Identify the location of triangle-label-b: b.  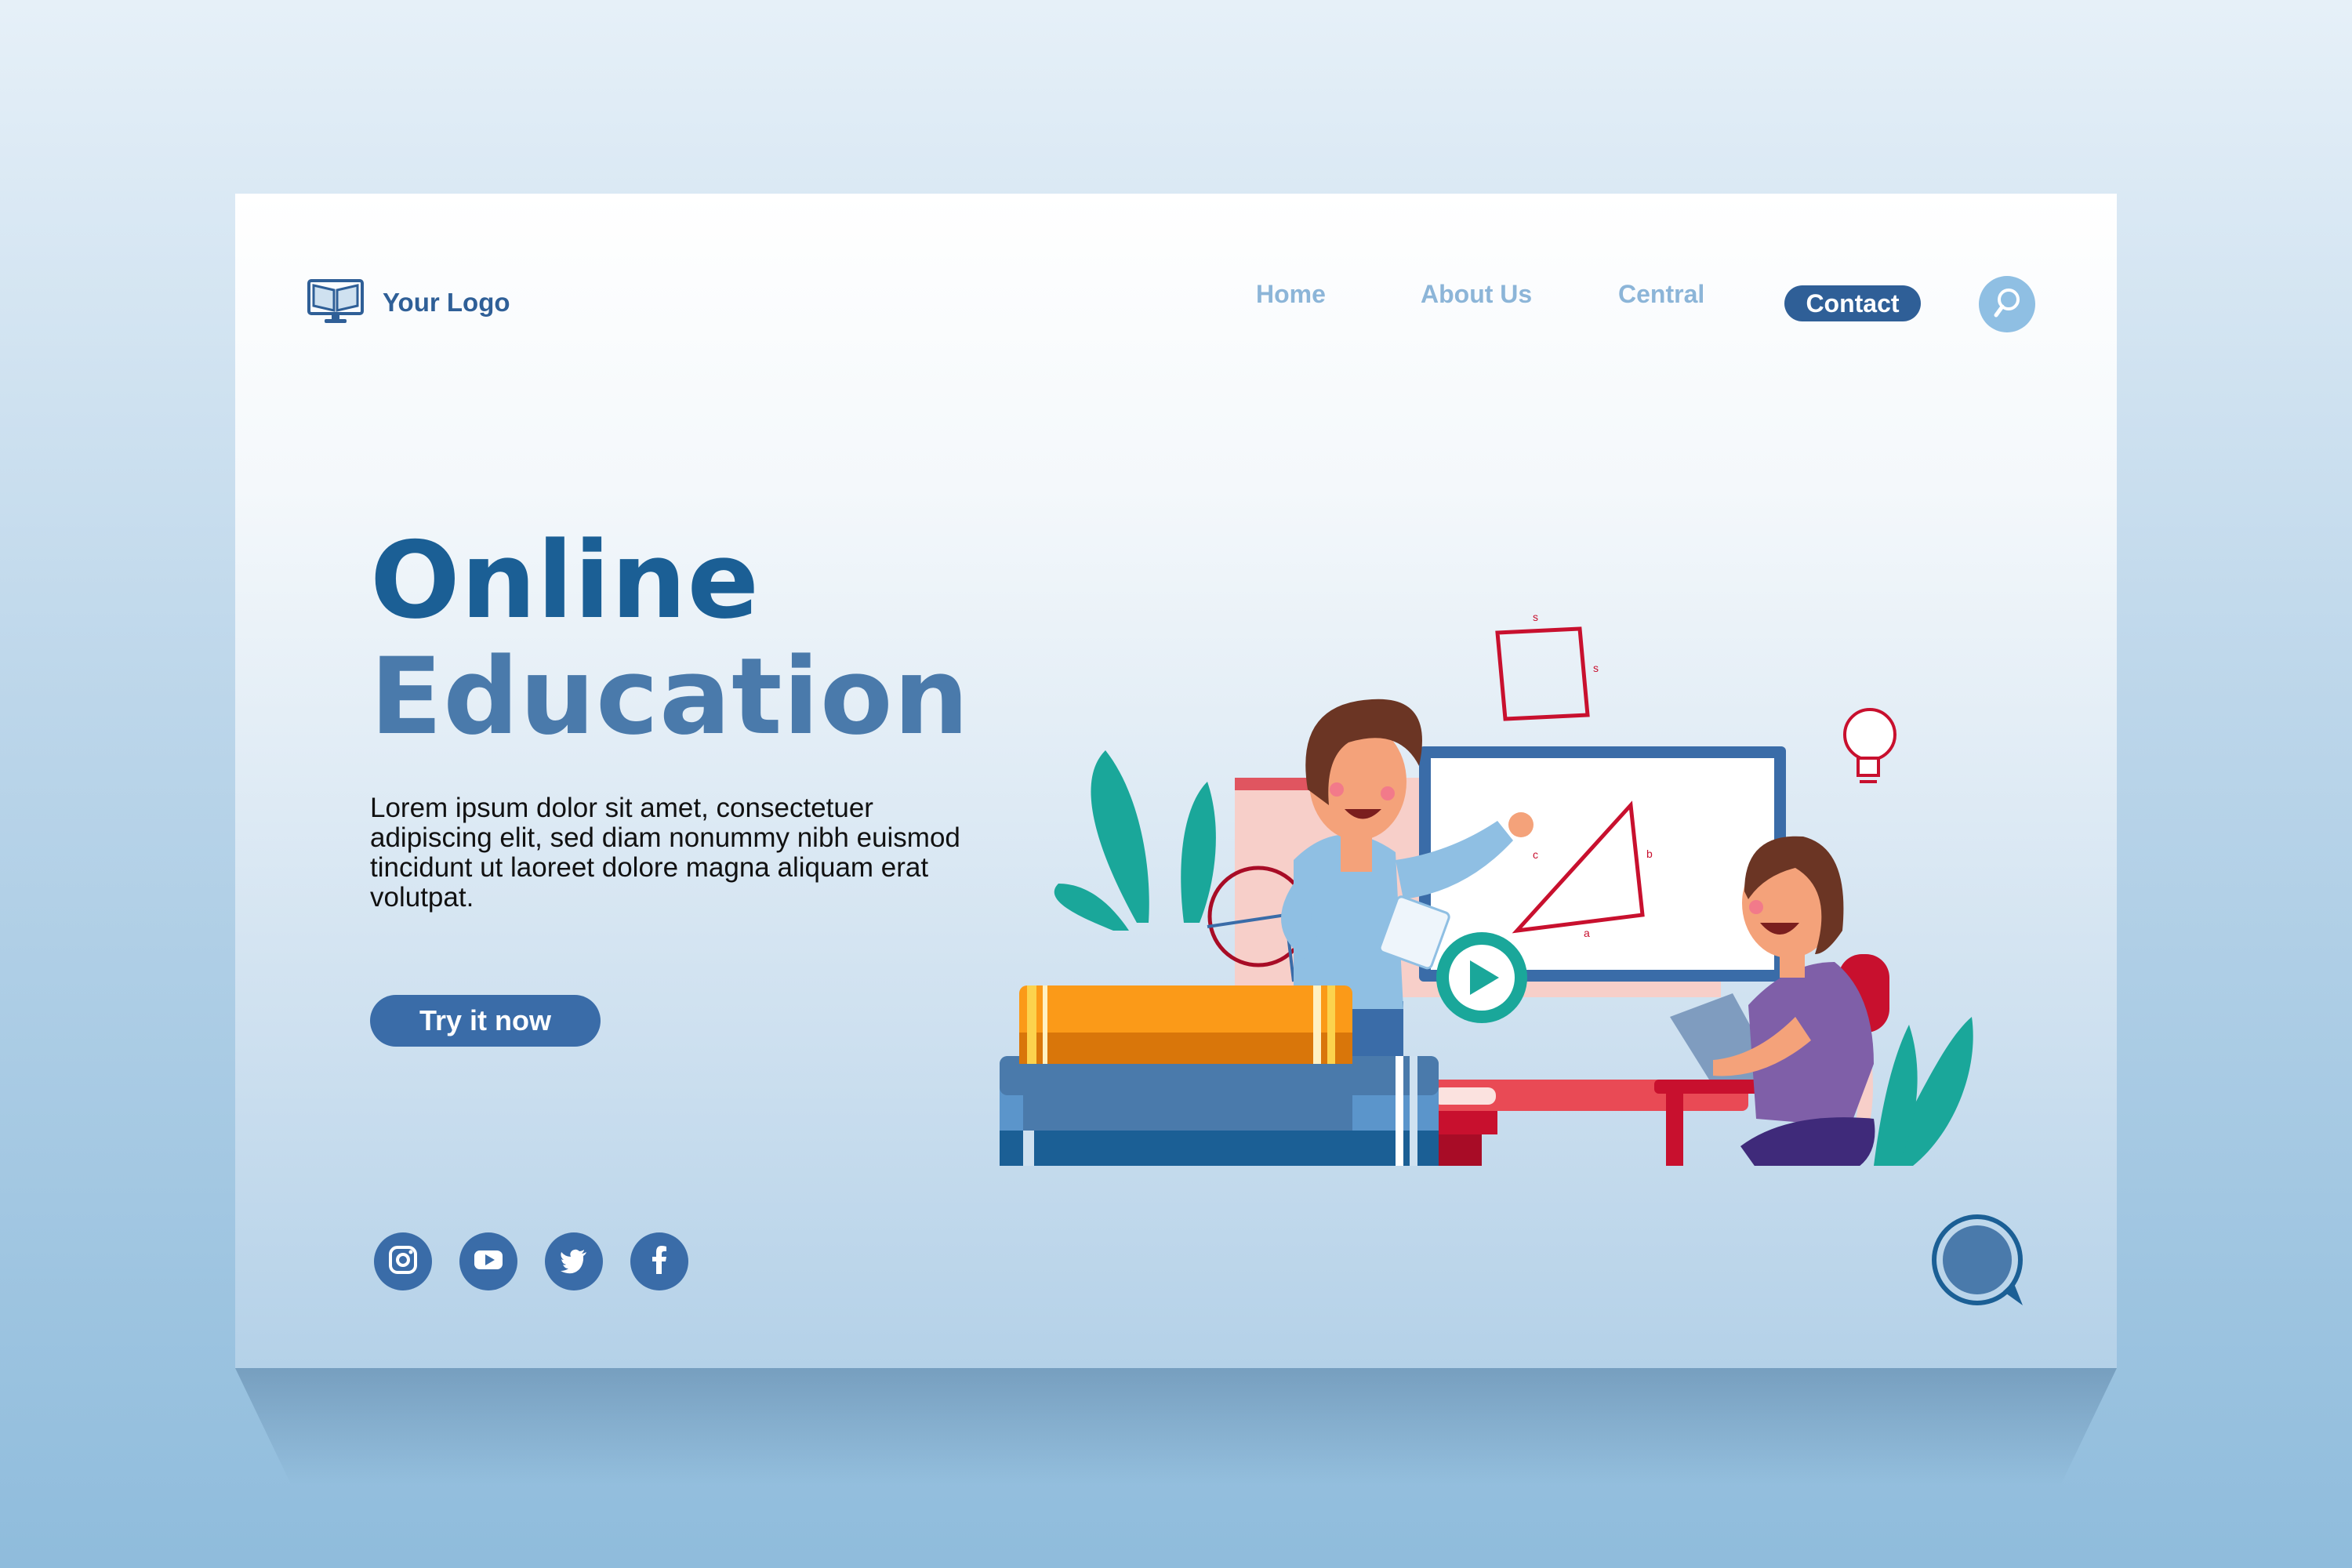
(1649, 854).